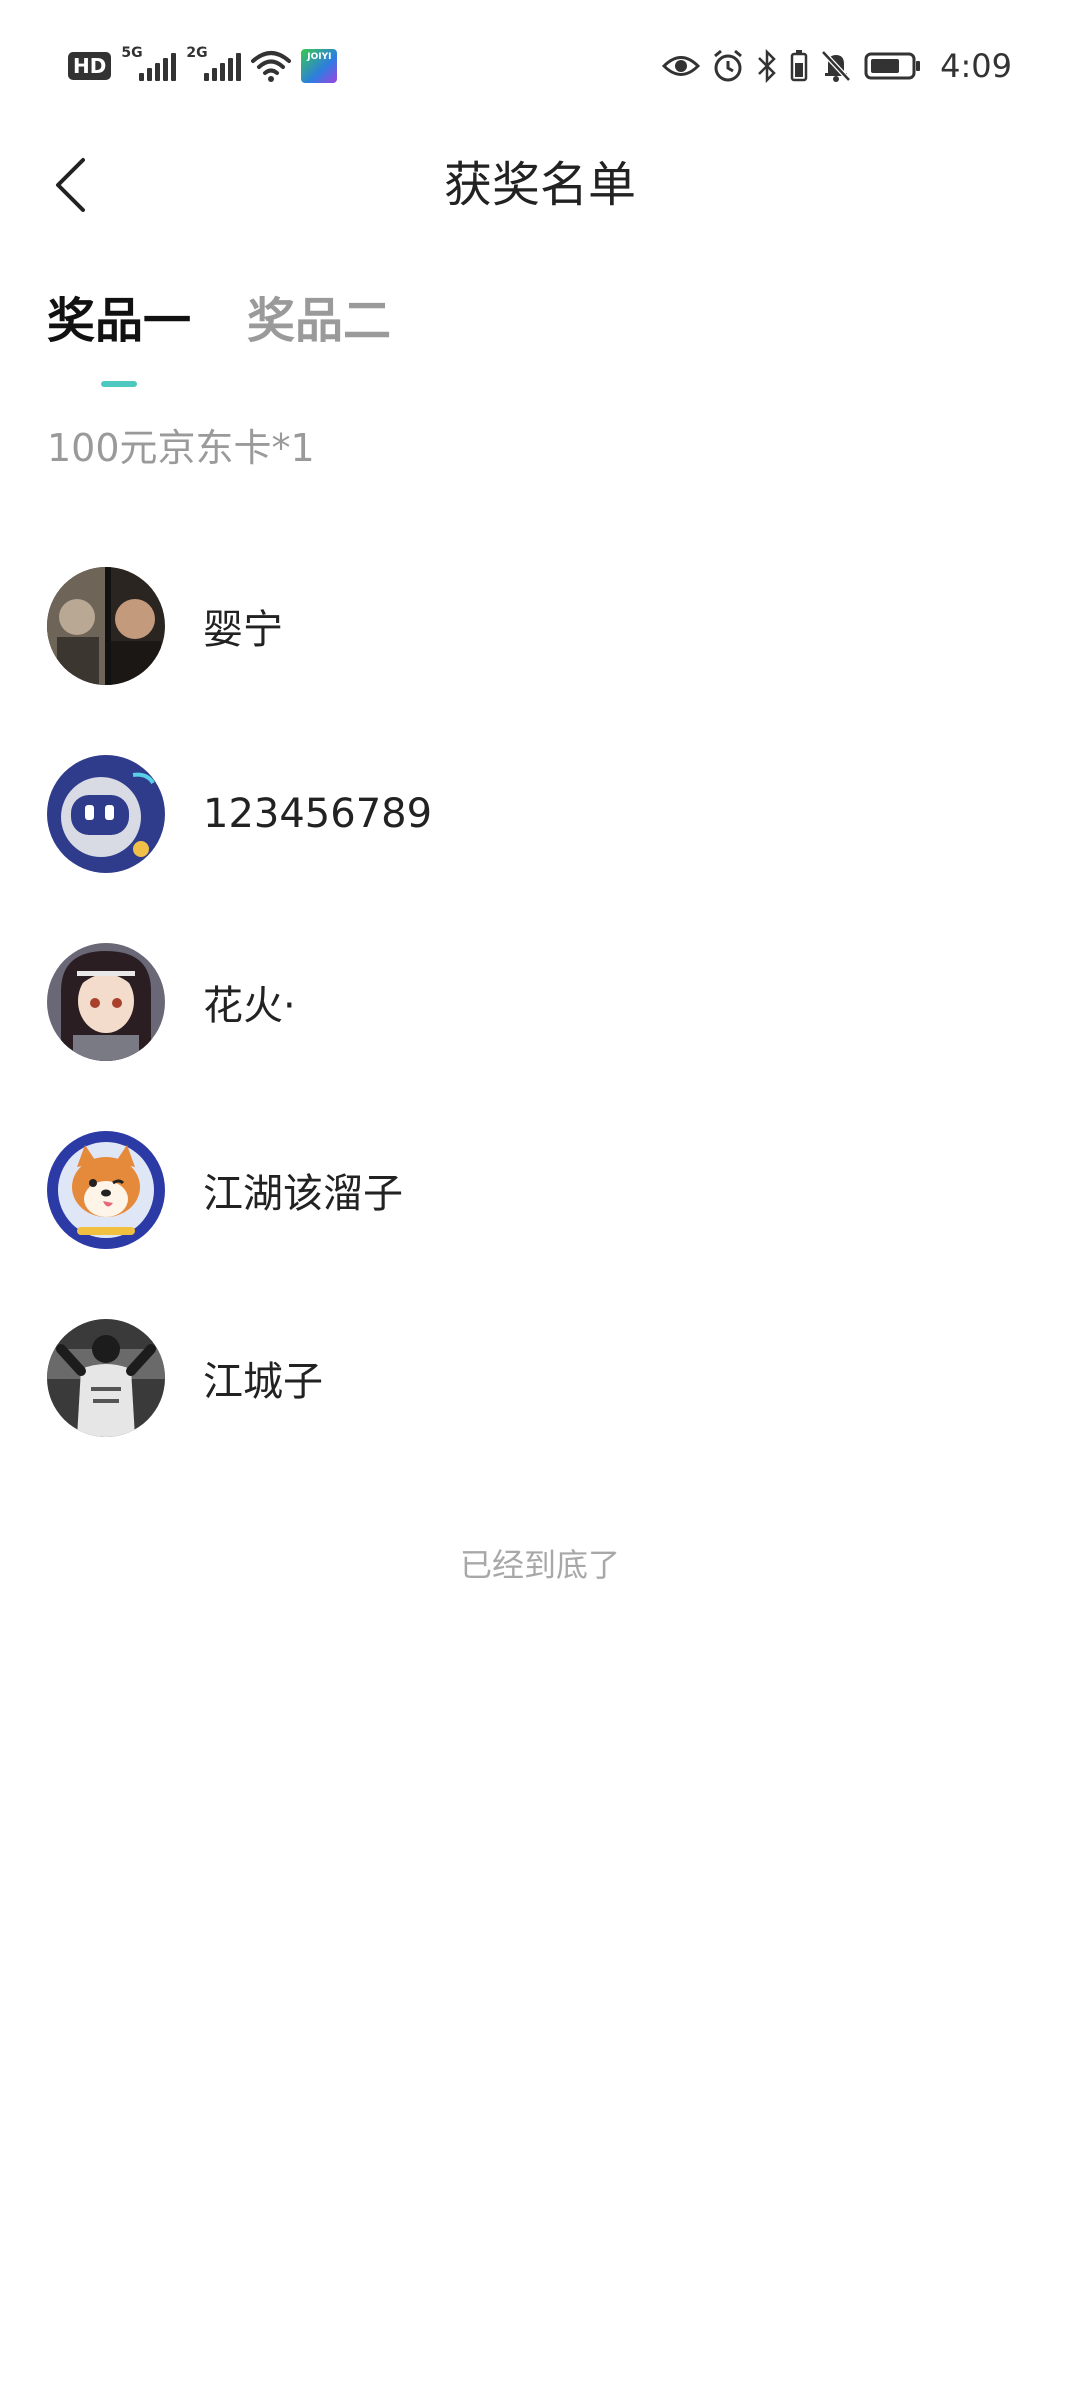  I want to click on movie-still-avatar-icon, so click(106, 626).